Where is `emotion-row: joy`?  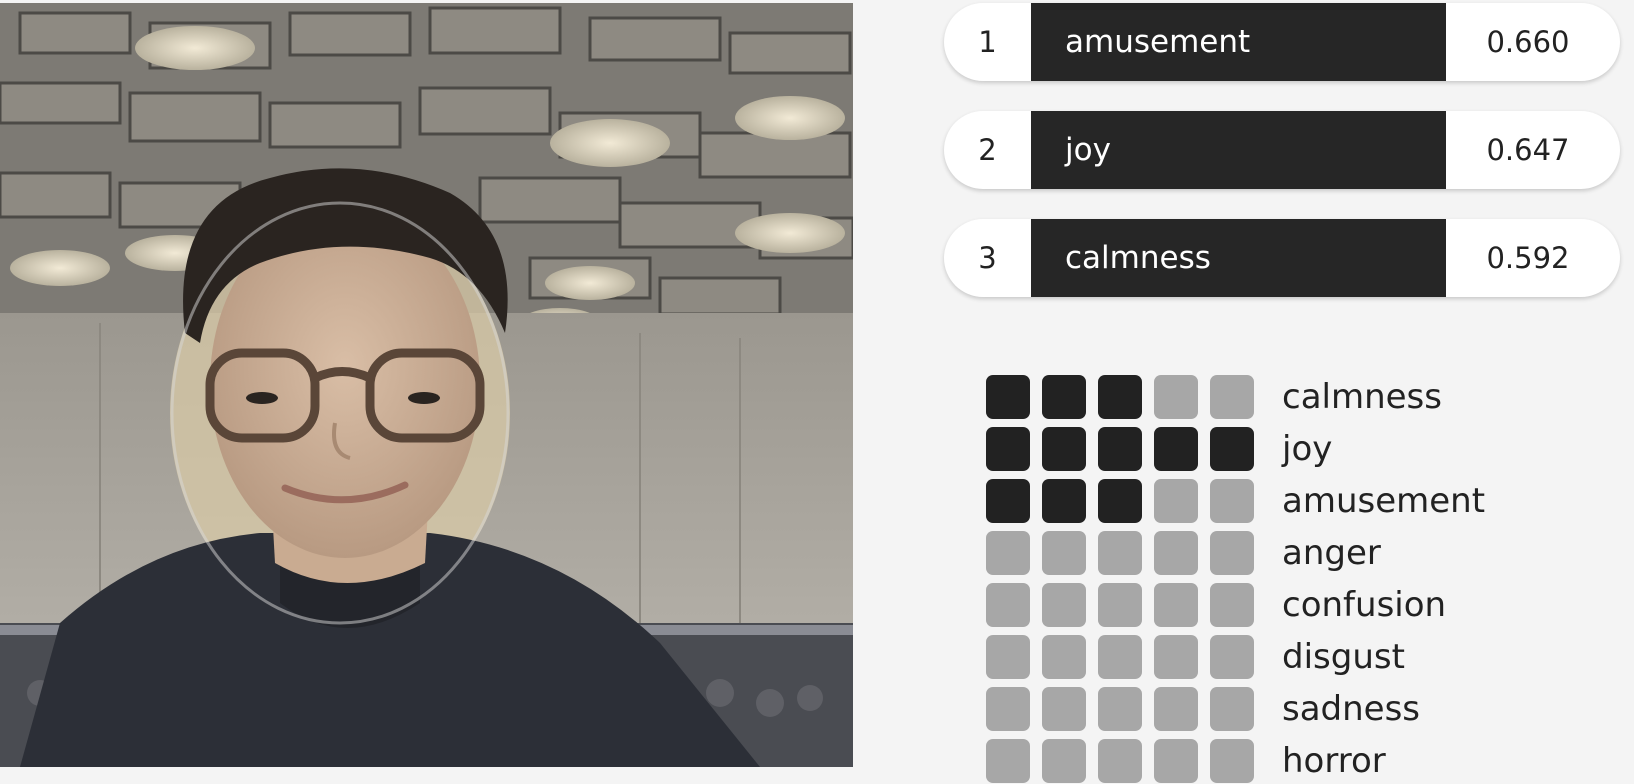
emotion-row: joy is located at coordinates (1306, 449).